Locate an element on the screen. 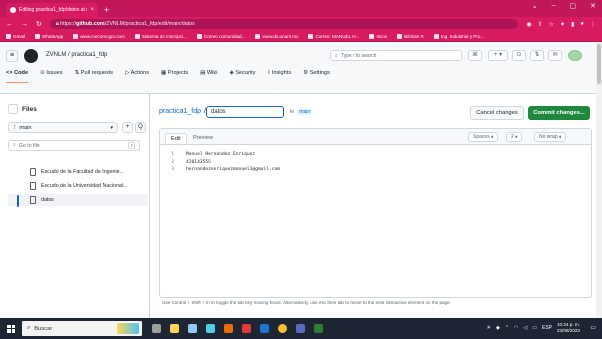 The width and height of the screenshot is (602, 339). weather-icon: ☀ is located at coordinates (488, 328).